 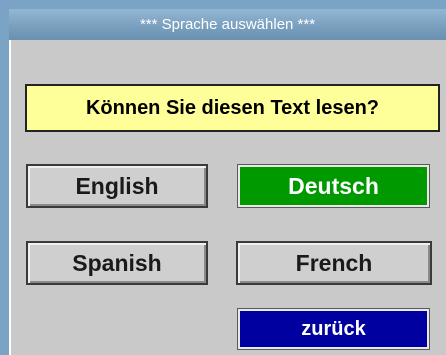 What do you see at coordinates (232, 108) in the screenshot?
I see `question-prompt: Können Sie diesen Text lesen?` at bounding box center [232, 108].